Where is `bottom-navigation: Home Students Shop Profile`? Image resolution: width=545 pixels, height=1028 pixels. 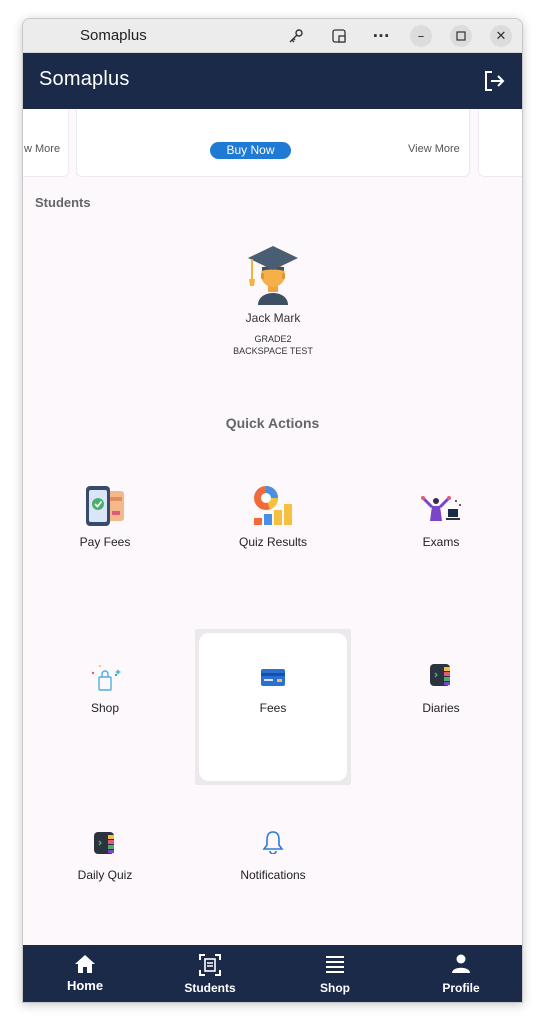 bottom-navigation: Home Students Shop Profile is located at coordinates (272, 973).